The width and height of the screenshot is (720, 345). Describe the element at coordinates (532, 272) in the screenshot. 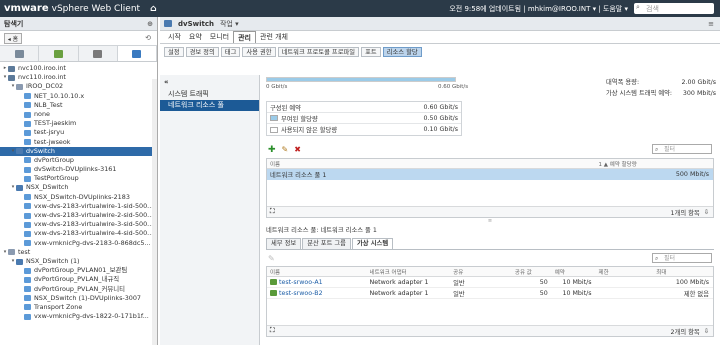

I see `vm-col-header: 공유 값` at that location.